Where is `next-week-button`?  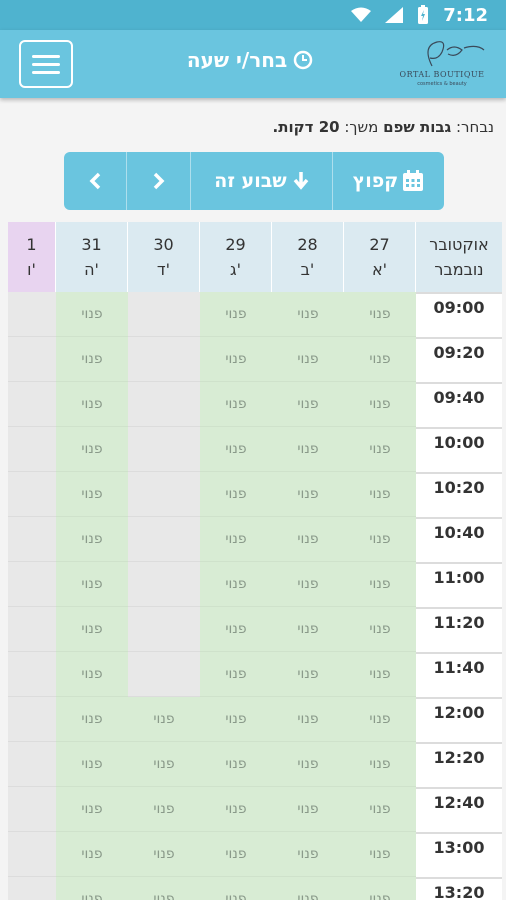 next-week-button is located at coordinates (95, 181).